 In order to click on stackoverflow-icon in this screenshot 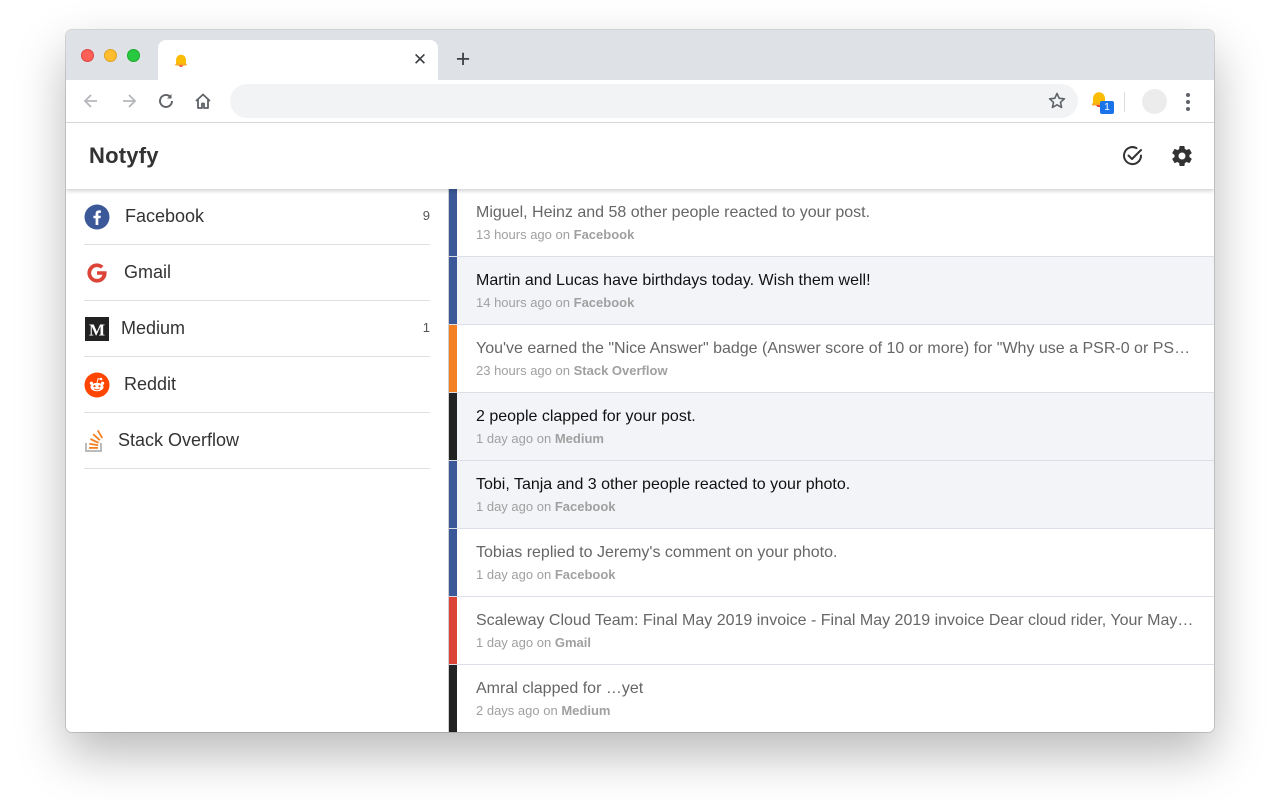, I will do `click(95, 441)`.